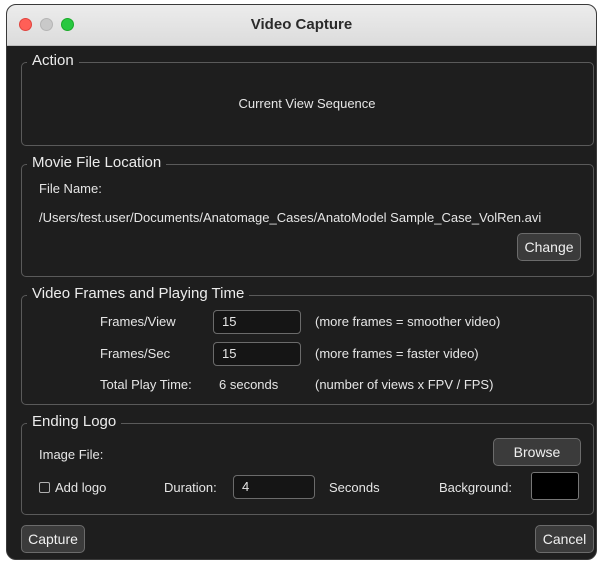  What do you see at coordinates (354, 487) in the screenshot?
I see `seconds-label: Seconds` at bounding box center [354, 487].